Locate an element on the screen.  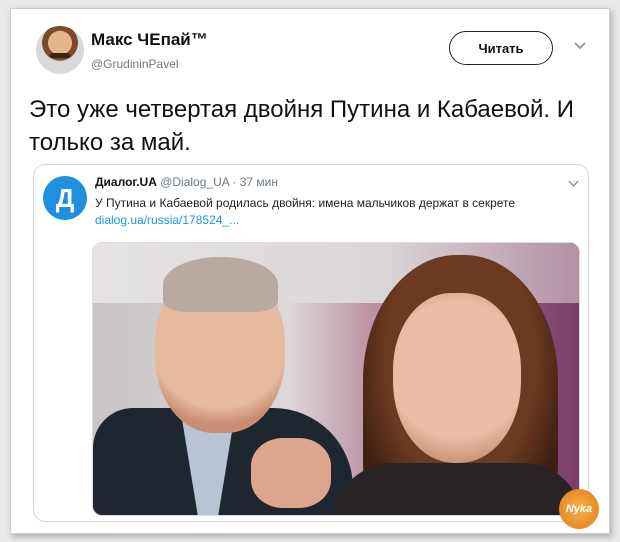
chevron-down-icon is located at coordinates (580, 46).